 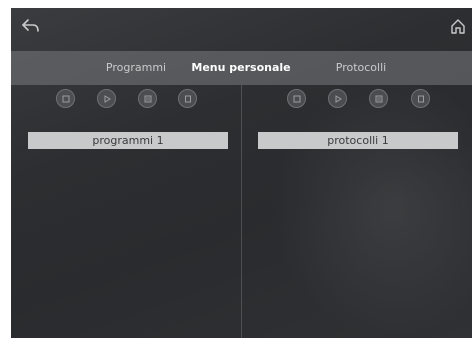 I want to click on tab-bar: Programmi Menu personale Protocolli, so click(x=241, y=68).